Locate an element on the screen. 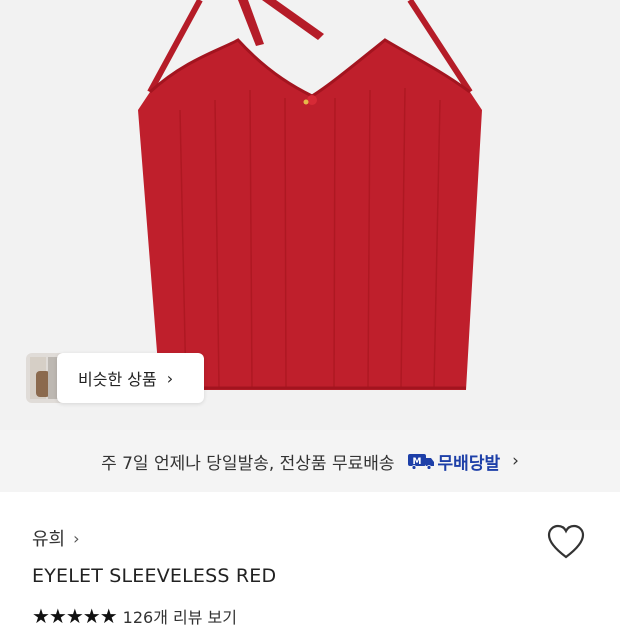 Image resolution: width=620 pixels, height=628 pixels. heart-icon is located at coordinates (566, 543).